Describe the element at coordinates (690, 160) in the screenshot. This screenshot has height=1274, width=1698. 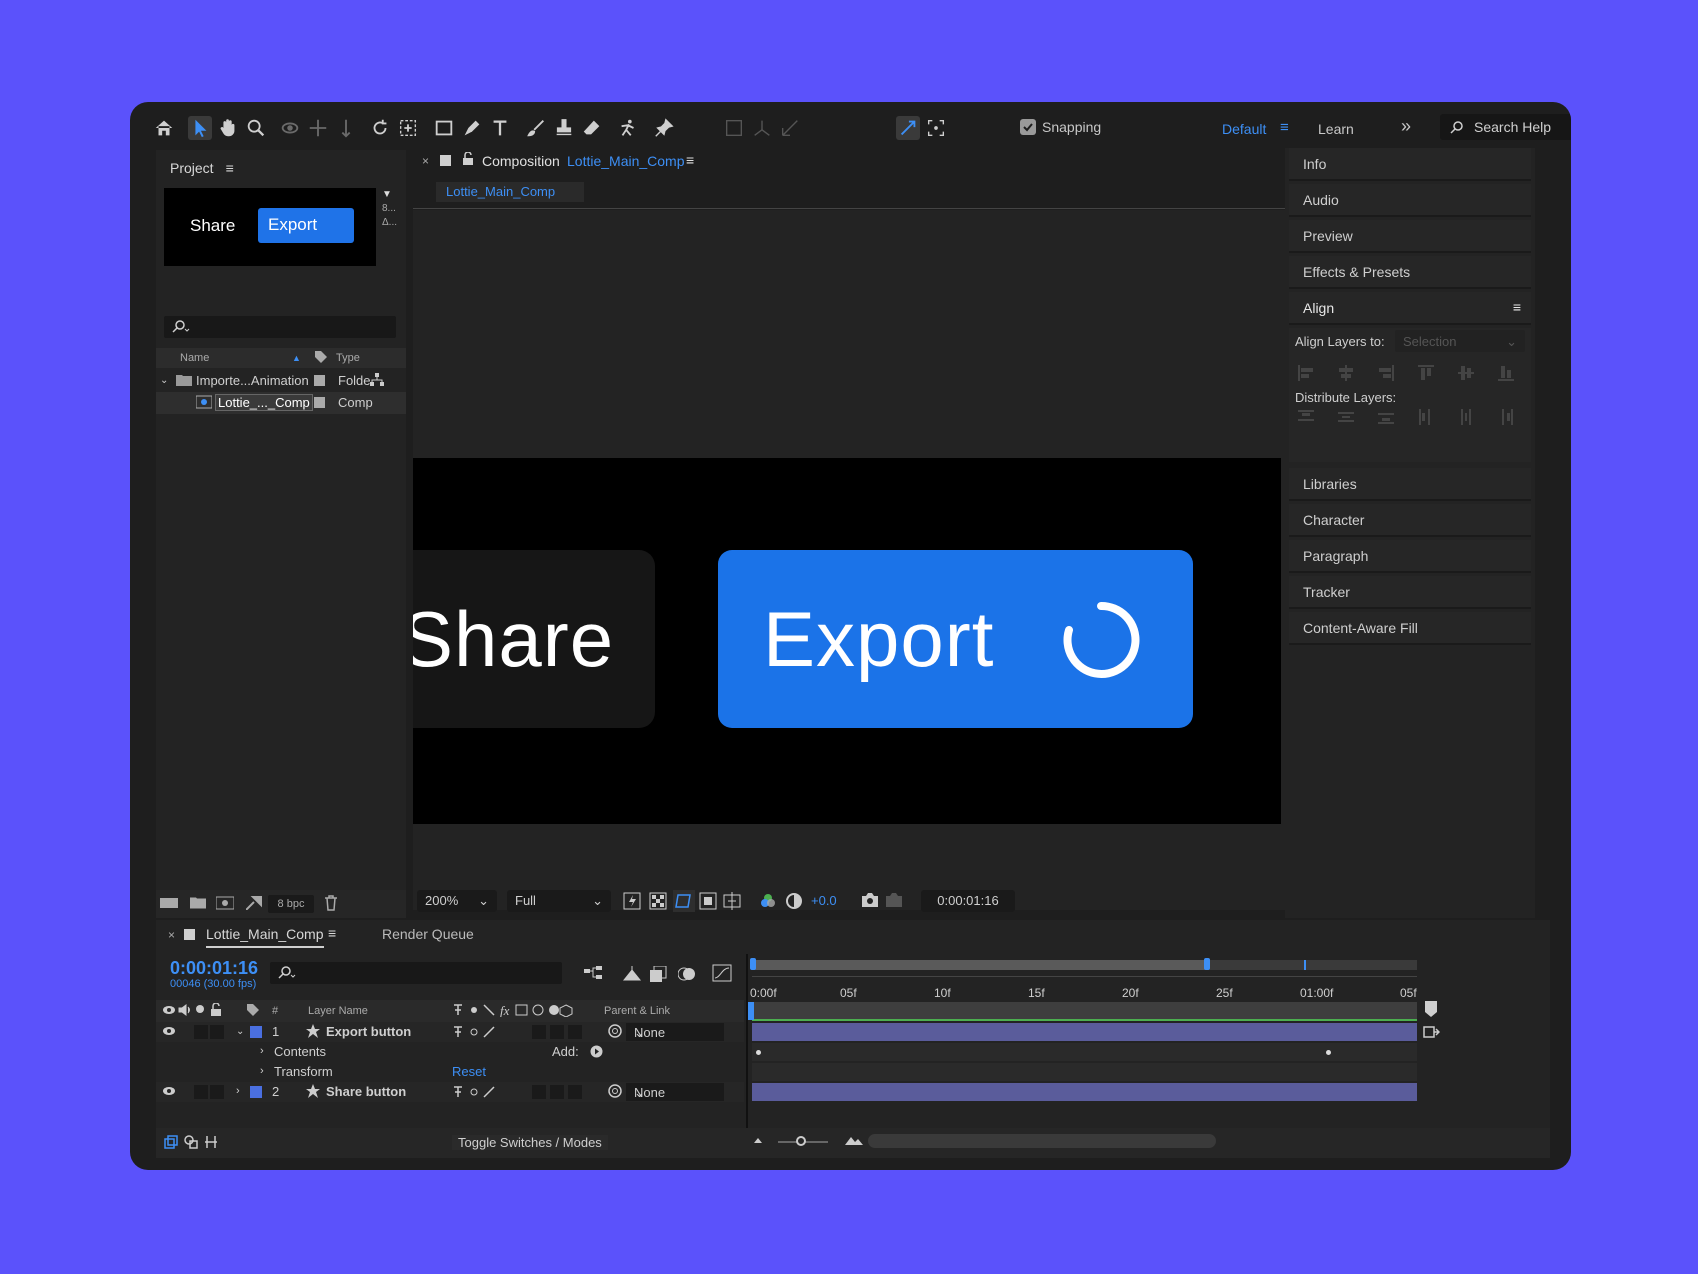
I see `composition-menu-icon: ≡` at that location.